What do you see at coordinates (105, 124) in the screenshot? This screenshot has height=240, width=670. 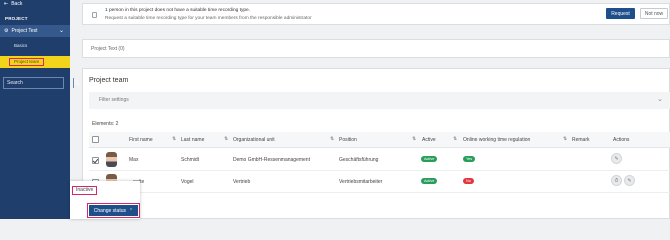 I see `elements-count: Elements: 2` at bounding box center [105, 124].